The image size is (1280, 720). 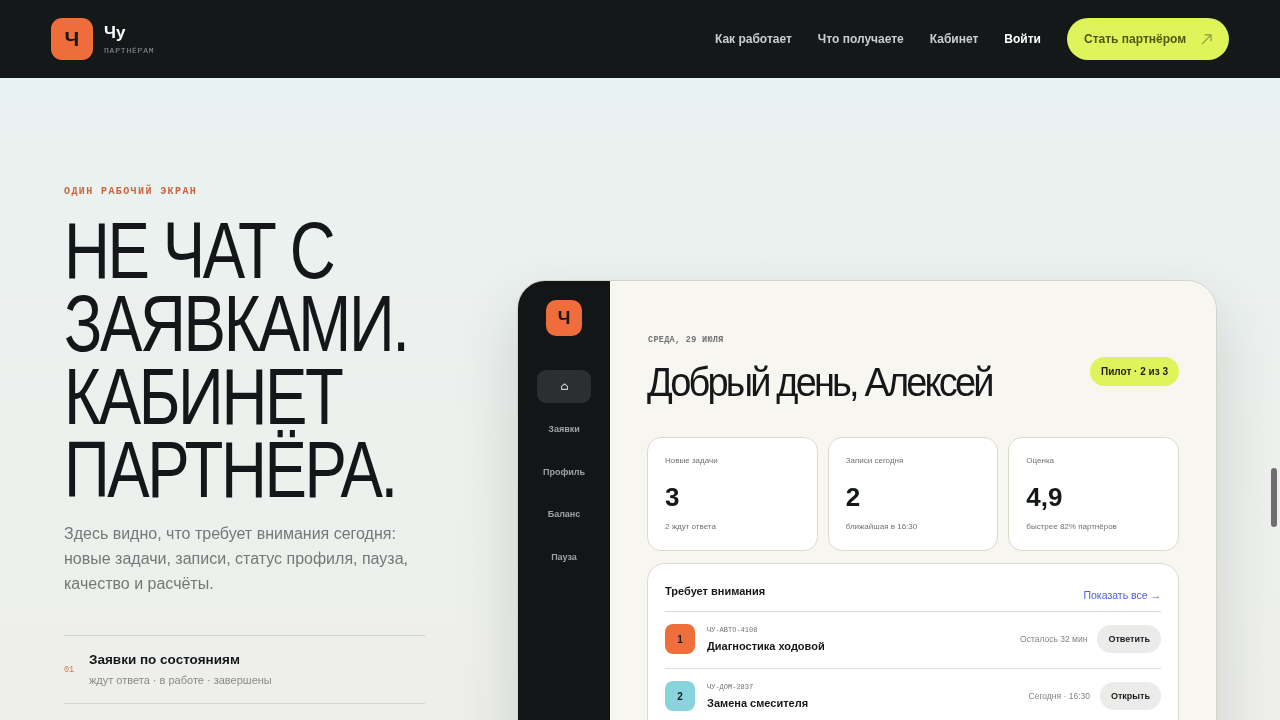 I want to click on login-link: Войти, so click(x=1022, y=39).